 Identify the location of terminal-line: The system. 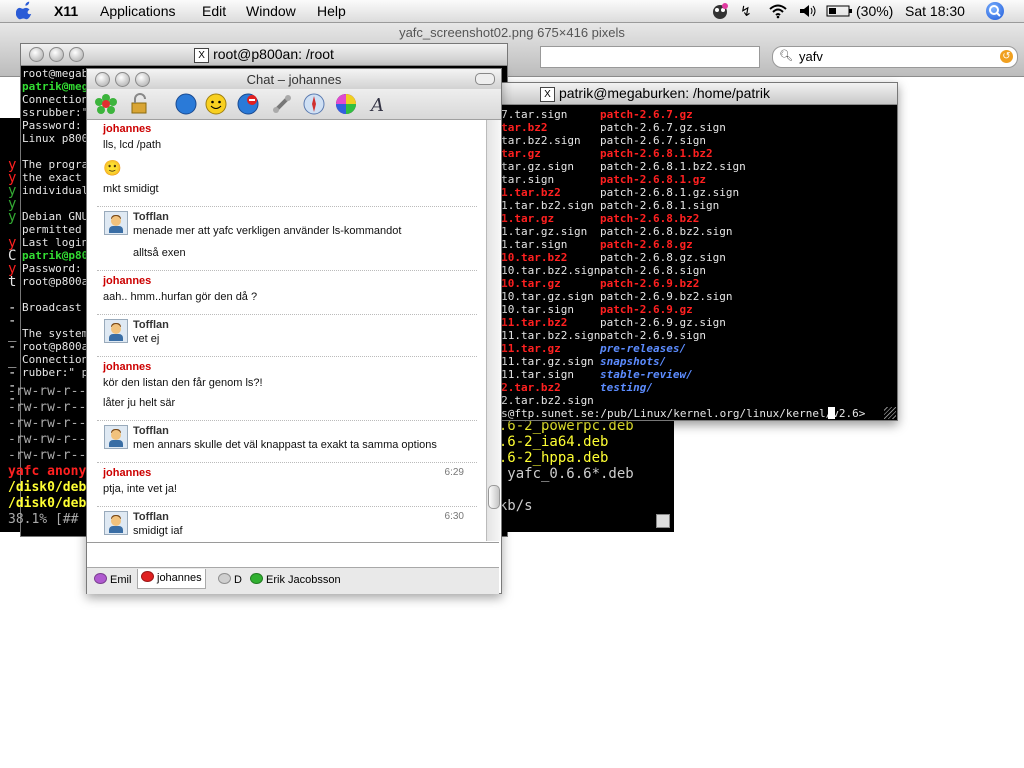
(55, 333).